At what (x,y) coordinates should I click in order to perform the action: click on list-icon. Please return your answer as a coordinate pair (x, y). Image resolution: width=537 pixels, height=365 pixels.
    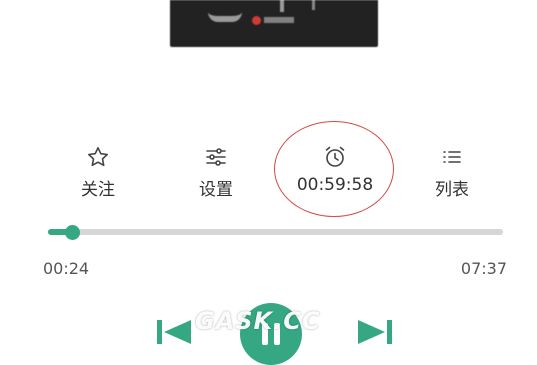
    Looking at the image, I should click on (452, 157).